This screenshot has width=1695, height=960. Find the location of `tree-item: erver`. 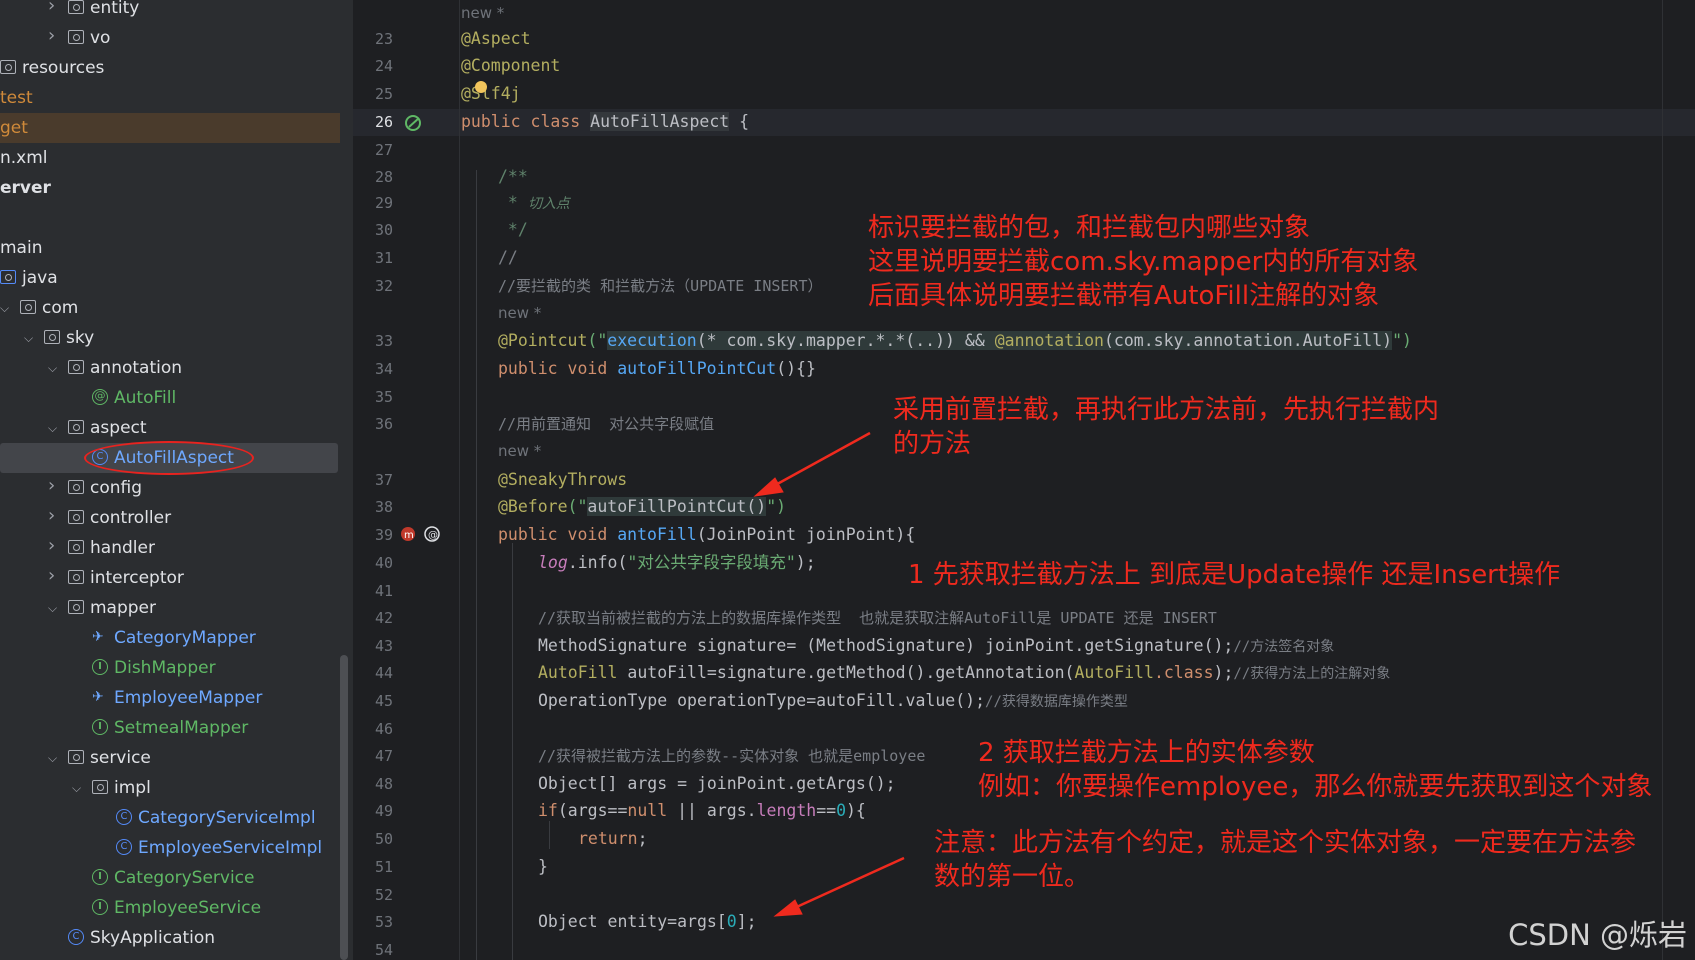

tree-item: erver is located at coordinates (170, 188).